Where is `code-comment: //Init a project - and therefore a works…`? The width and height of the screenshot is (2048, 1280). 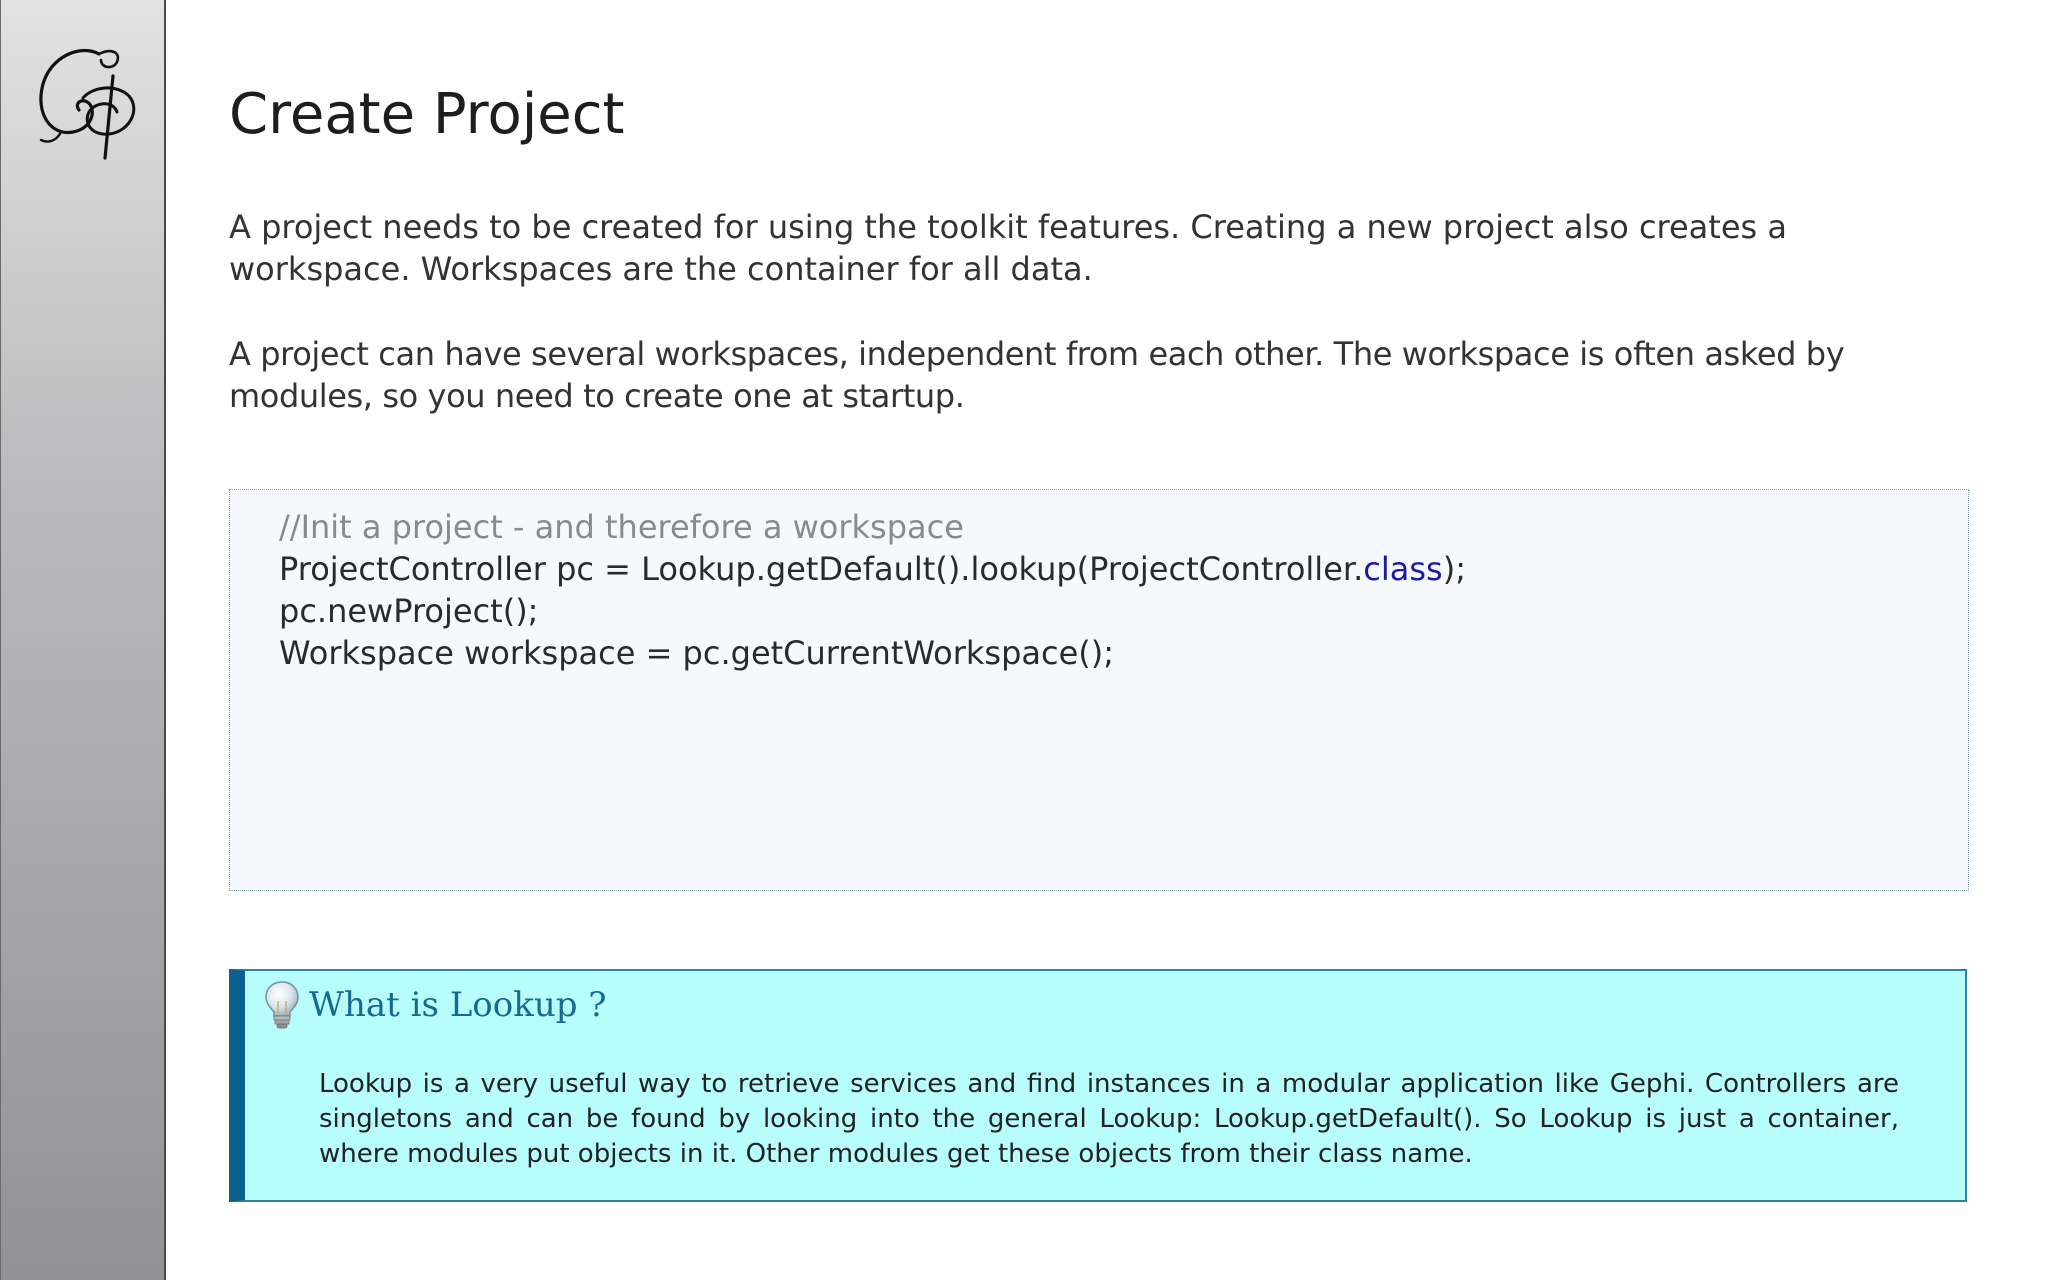
code-comment: //Init a project - and therefore a works… is located at coordinates (621, 527).